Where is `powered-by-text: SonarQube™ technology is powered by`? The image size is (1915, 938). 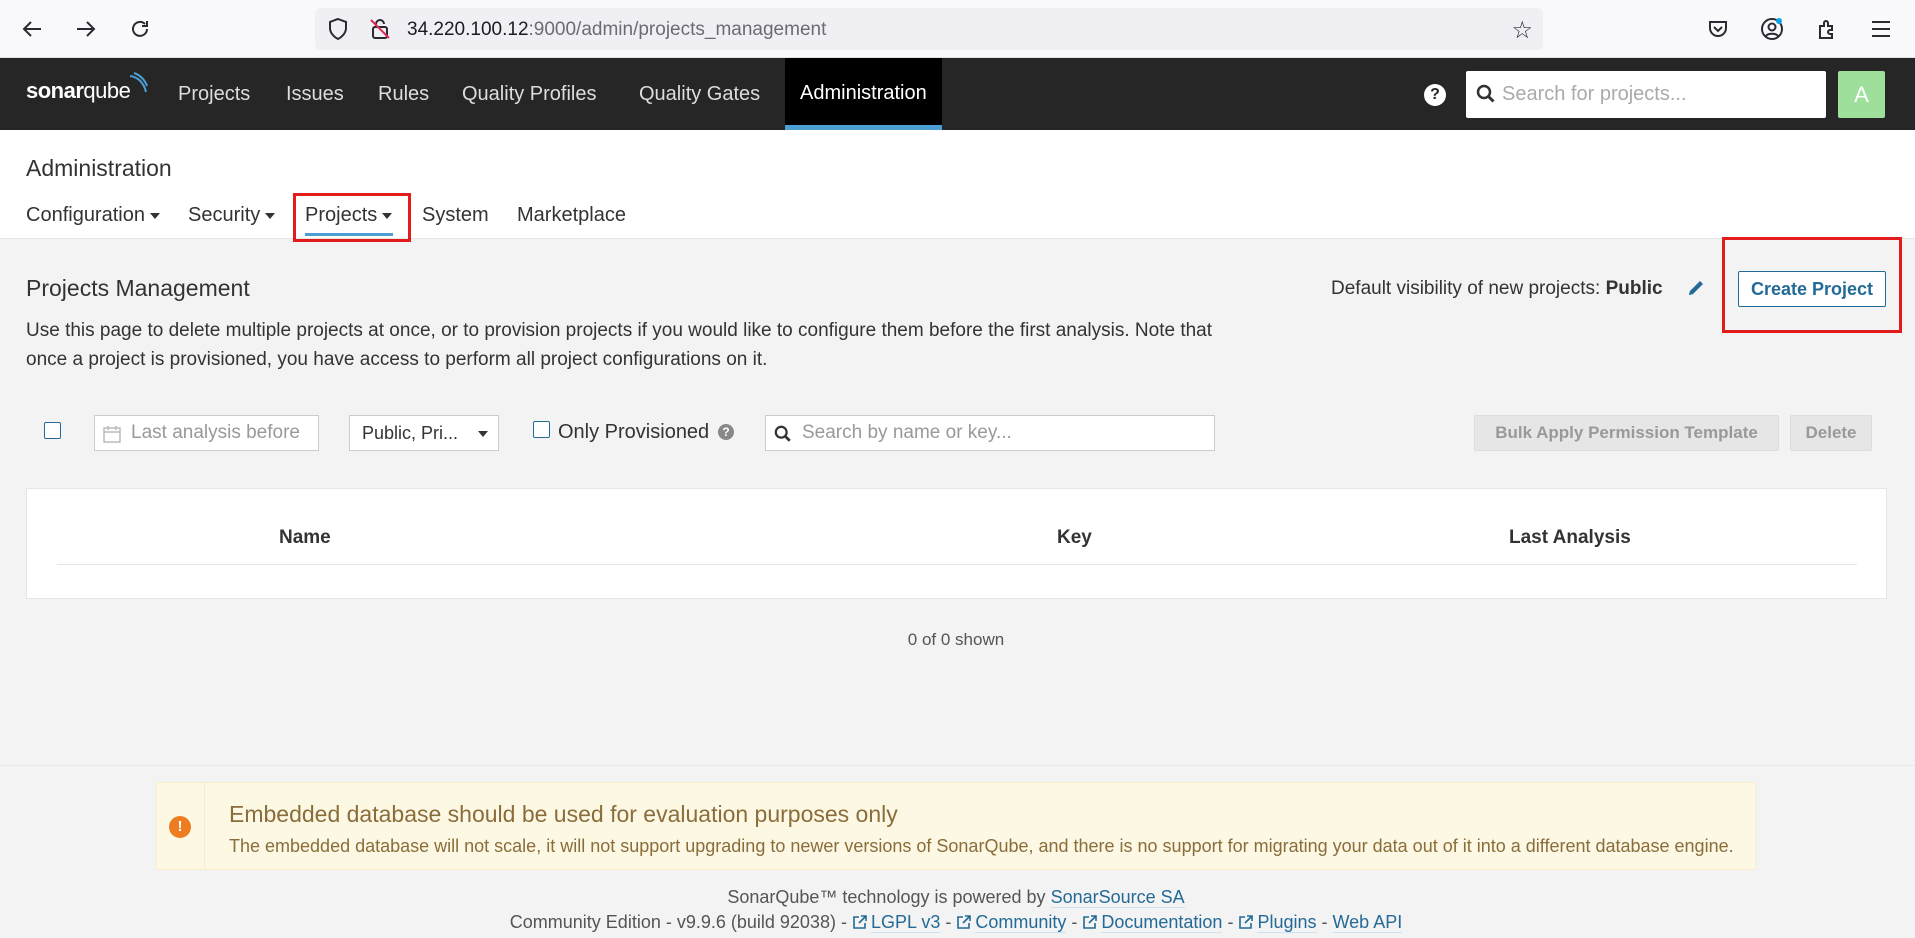 powered-by-text: SonarQube™ technology is powered by is located at coordinates (886, 897).